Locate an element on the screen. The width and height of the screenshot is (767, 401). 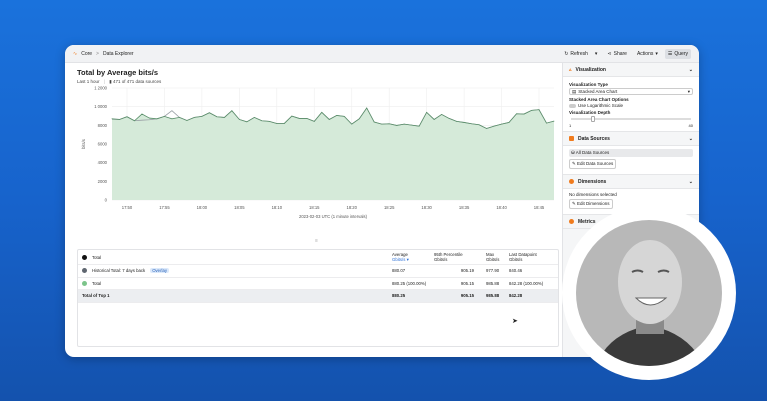
total-average: 880.25 is located at coordinates (399, 296).